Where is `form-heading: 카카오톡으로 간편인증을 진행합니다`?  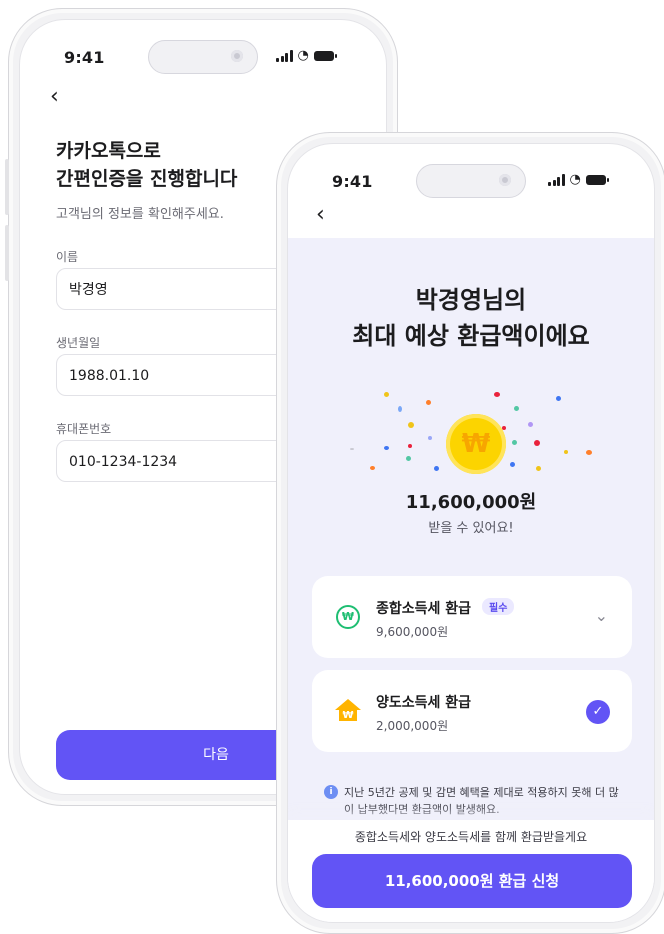
form-heading: 카카오톡으로 간편인증을 진행합니다 is located at coordinates (146, 165).